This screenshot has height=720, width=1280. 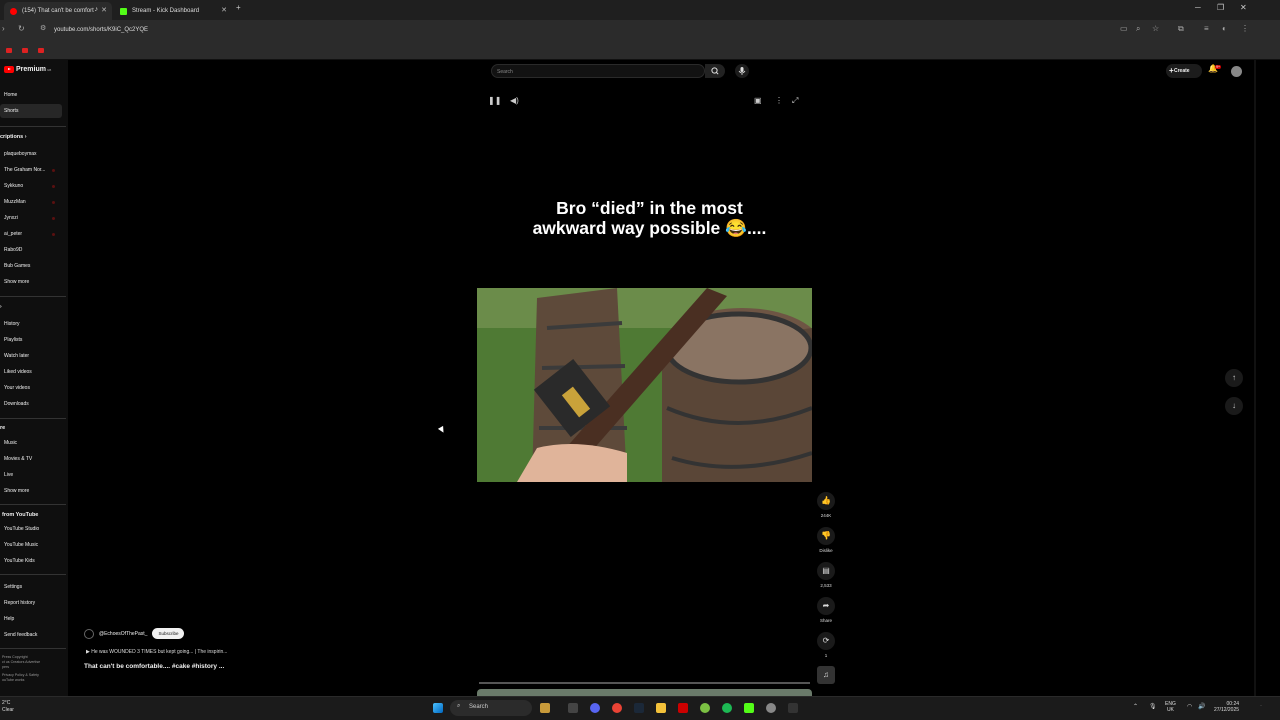 I want to click on sidebar-item-subscription: plaqueboymax, so click(x=31, y=154).